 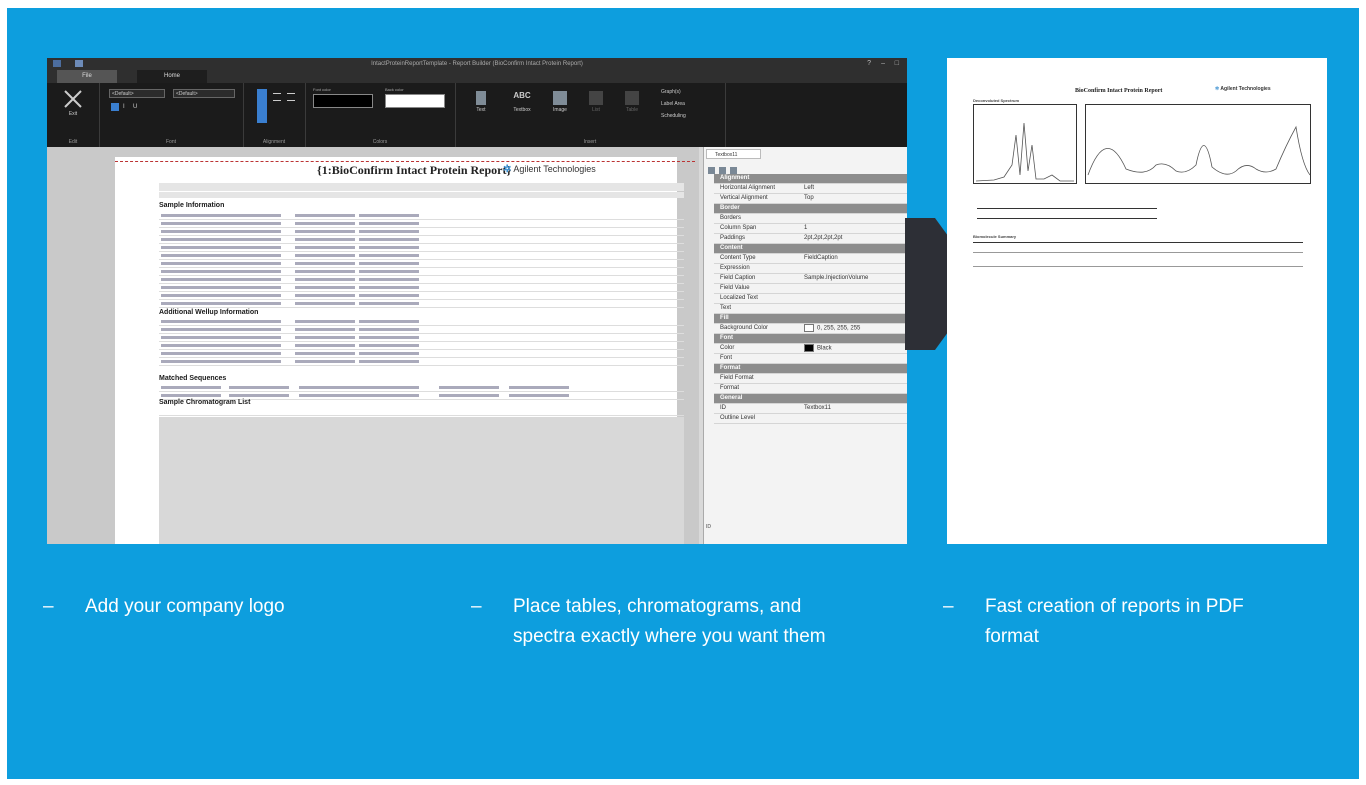 What do you see at coordinates (810, 249) in the screenshot?
I see `property-category: Content` at bounding box center [810, 249].